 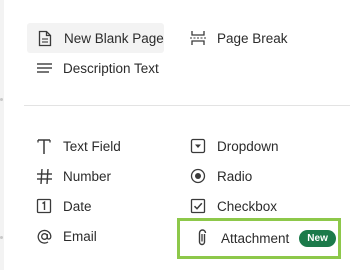 I want to click on dropdown-icon, so click(x=198, y=146).